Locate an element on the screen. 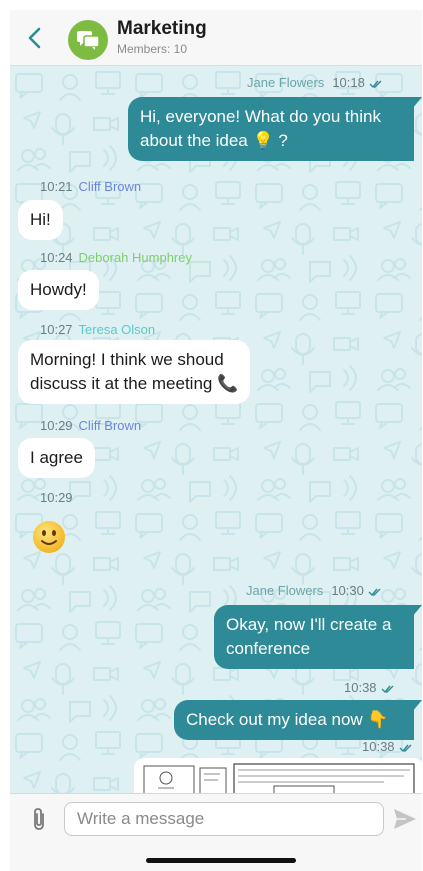  send-icon is located at coordinates (405, 819).